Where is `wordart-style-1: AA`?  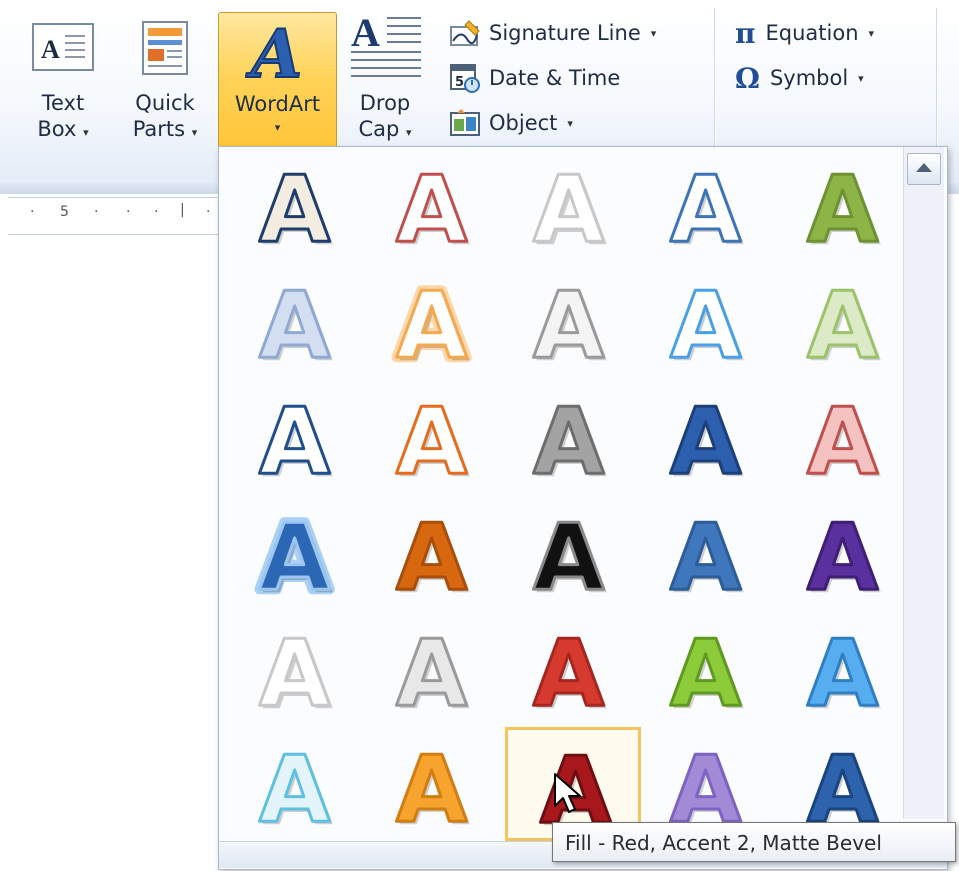
wordart-style-1: AA is located at coordinates (295, 206).